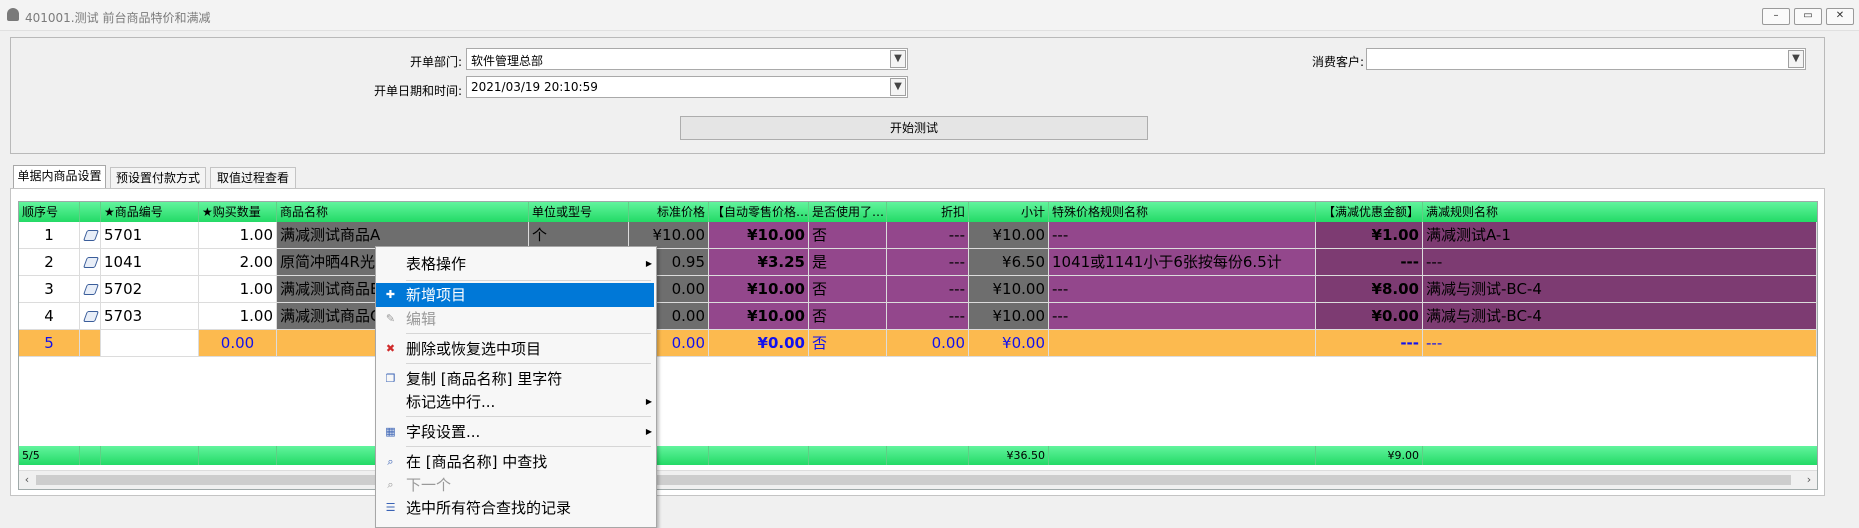  Describe the element at coordinates (515, 295) in the screenshot. I see `menu-item-add: ✚ 新增项目` at that location.